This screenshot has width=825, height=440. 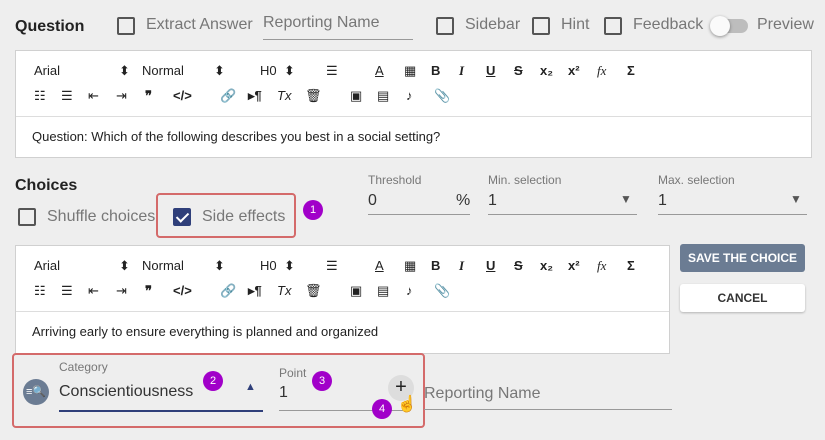 What do you see at coordinates (796, 199) in the screenshot?
I see `max-selection-arrow-icon: ▼` at bounding box center [796, 199].